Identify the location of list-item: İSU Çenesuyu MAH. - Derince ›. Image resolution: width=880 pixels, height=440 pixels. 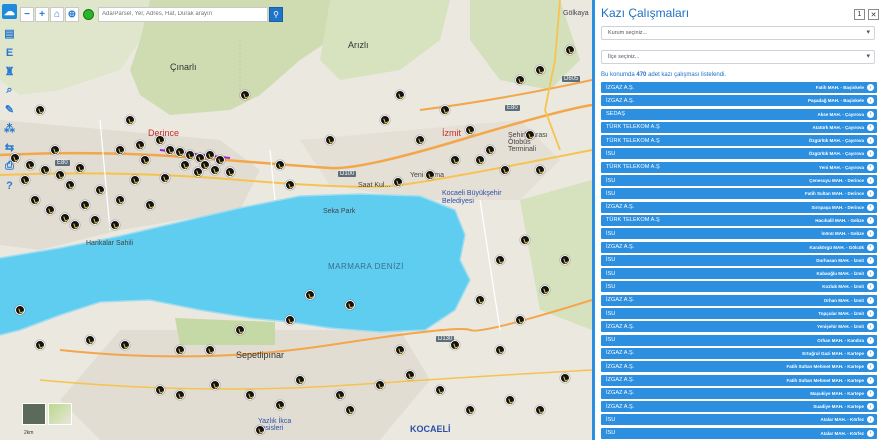
(739, 181).